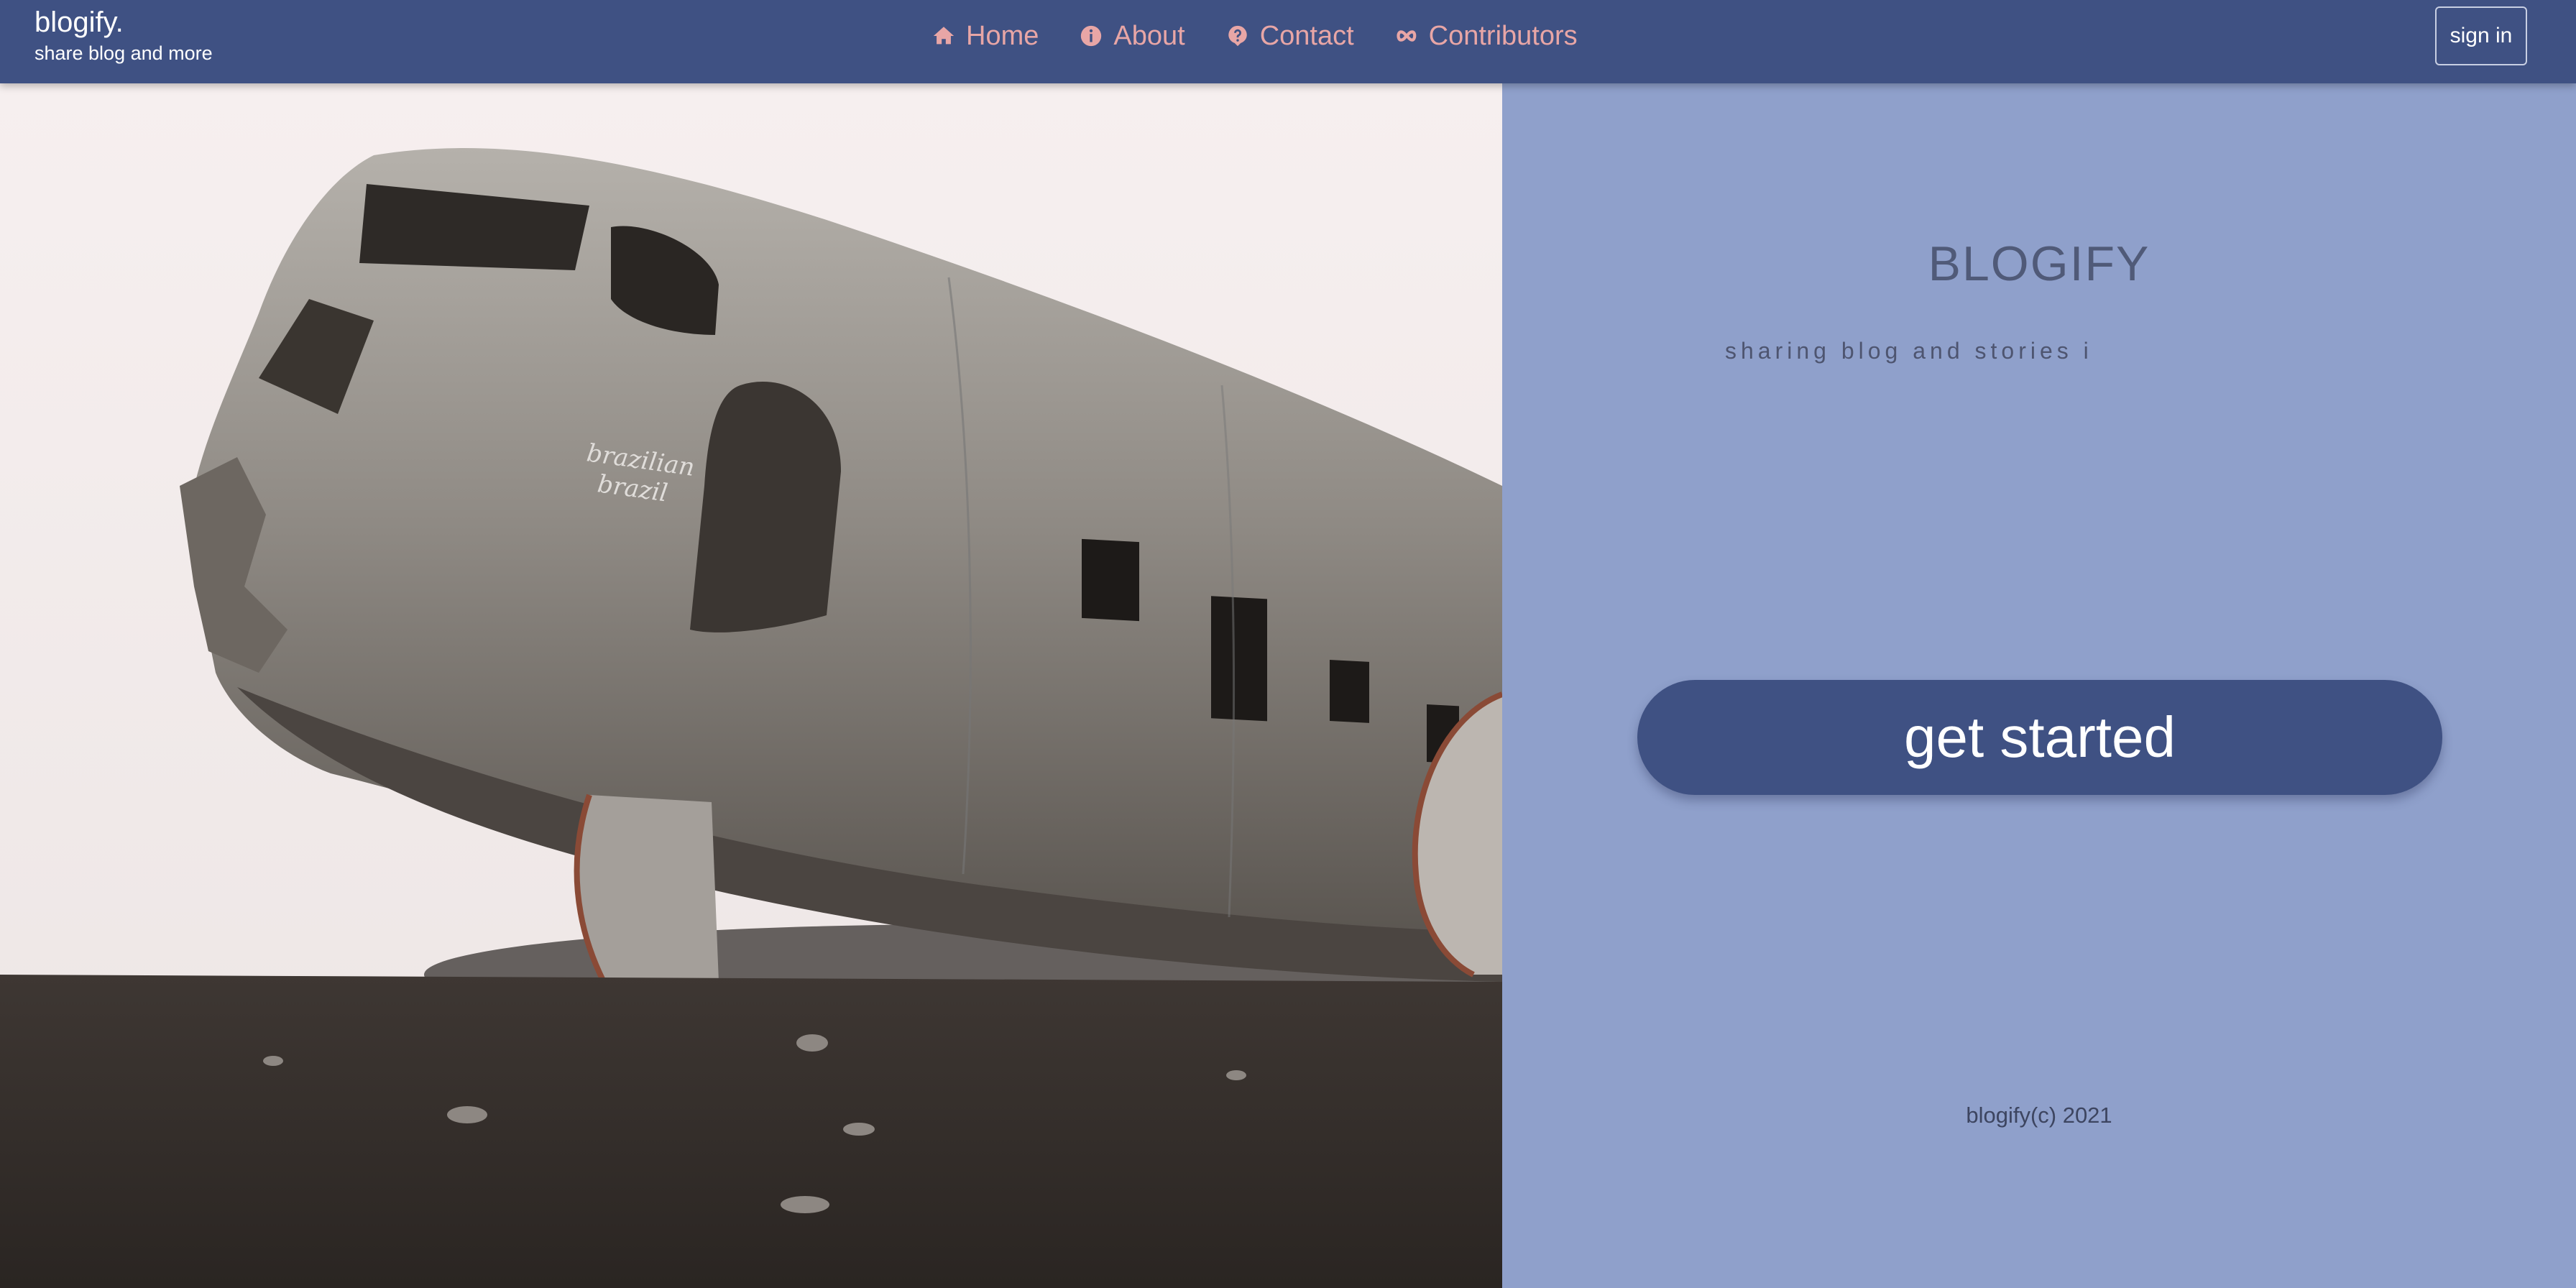  I want to click on nav-links: Home About Contact Contributors, so click(1255, 36).